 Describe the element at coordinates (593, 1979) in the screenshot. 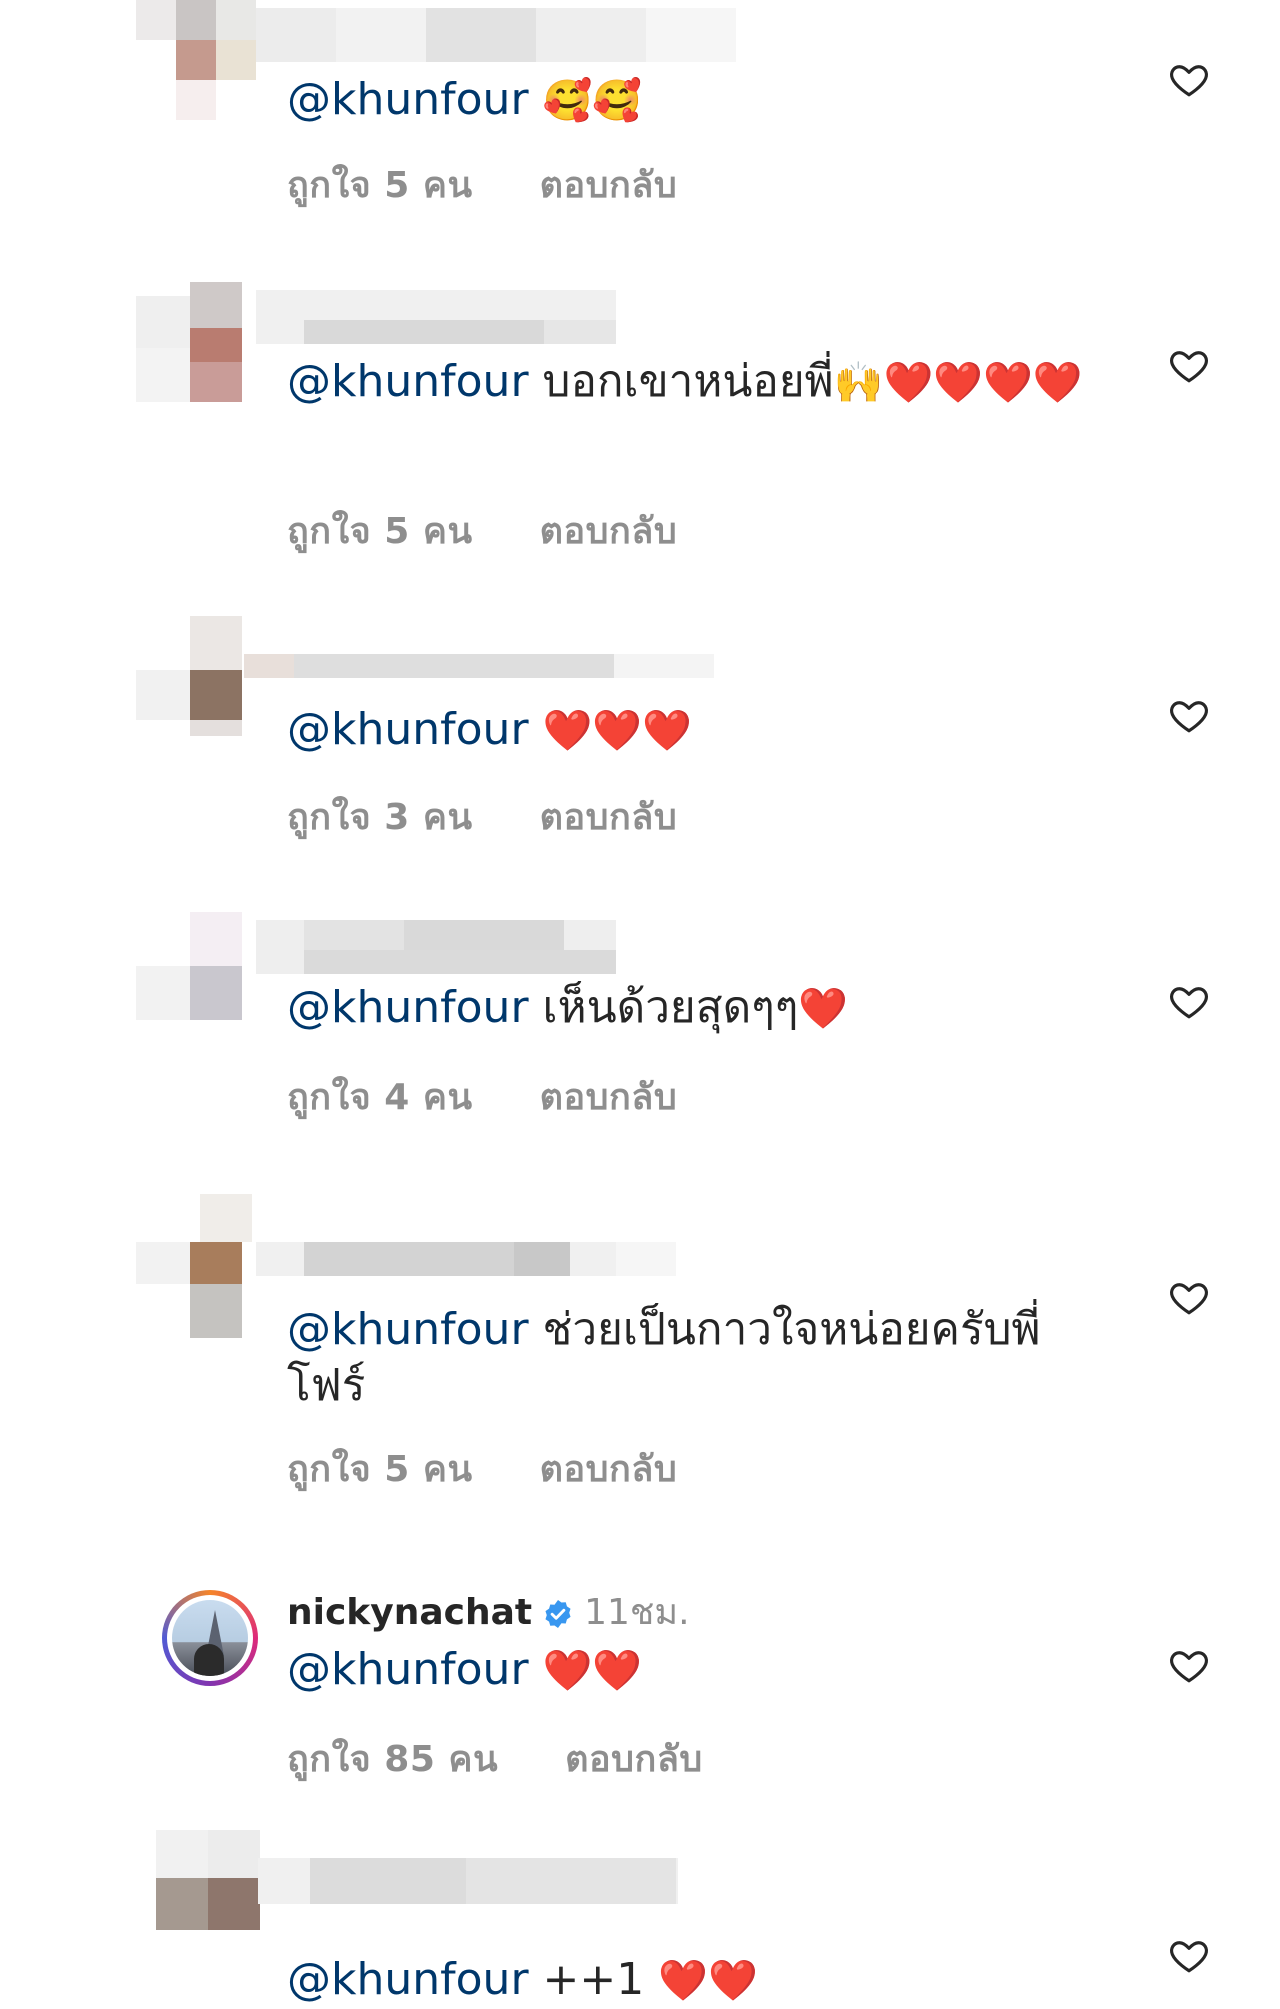

I see `comment-message: ++1` at that location.